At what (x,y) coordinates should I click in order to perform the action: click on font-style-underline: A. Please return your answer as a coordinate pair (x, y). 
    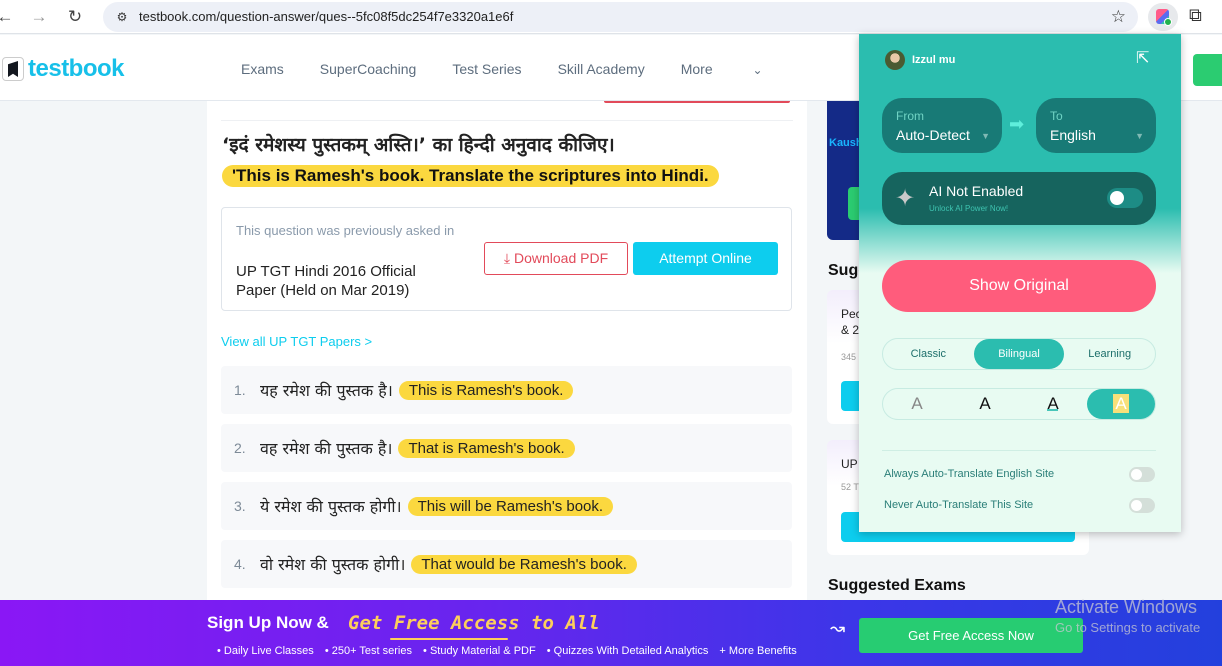
    Looking at the image, I should click on (1053, 404).